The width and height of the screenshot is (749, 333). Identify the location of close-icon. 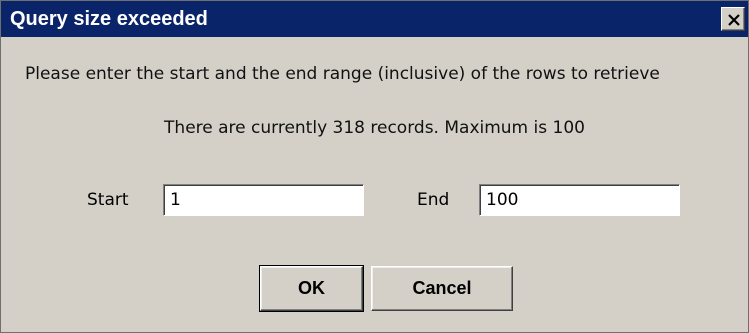
(734, 20).